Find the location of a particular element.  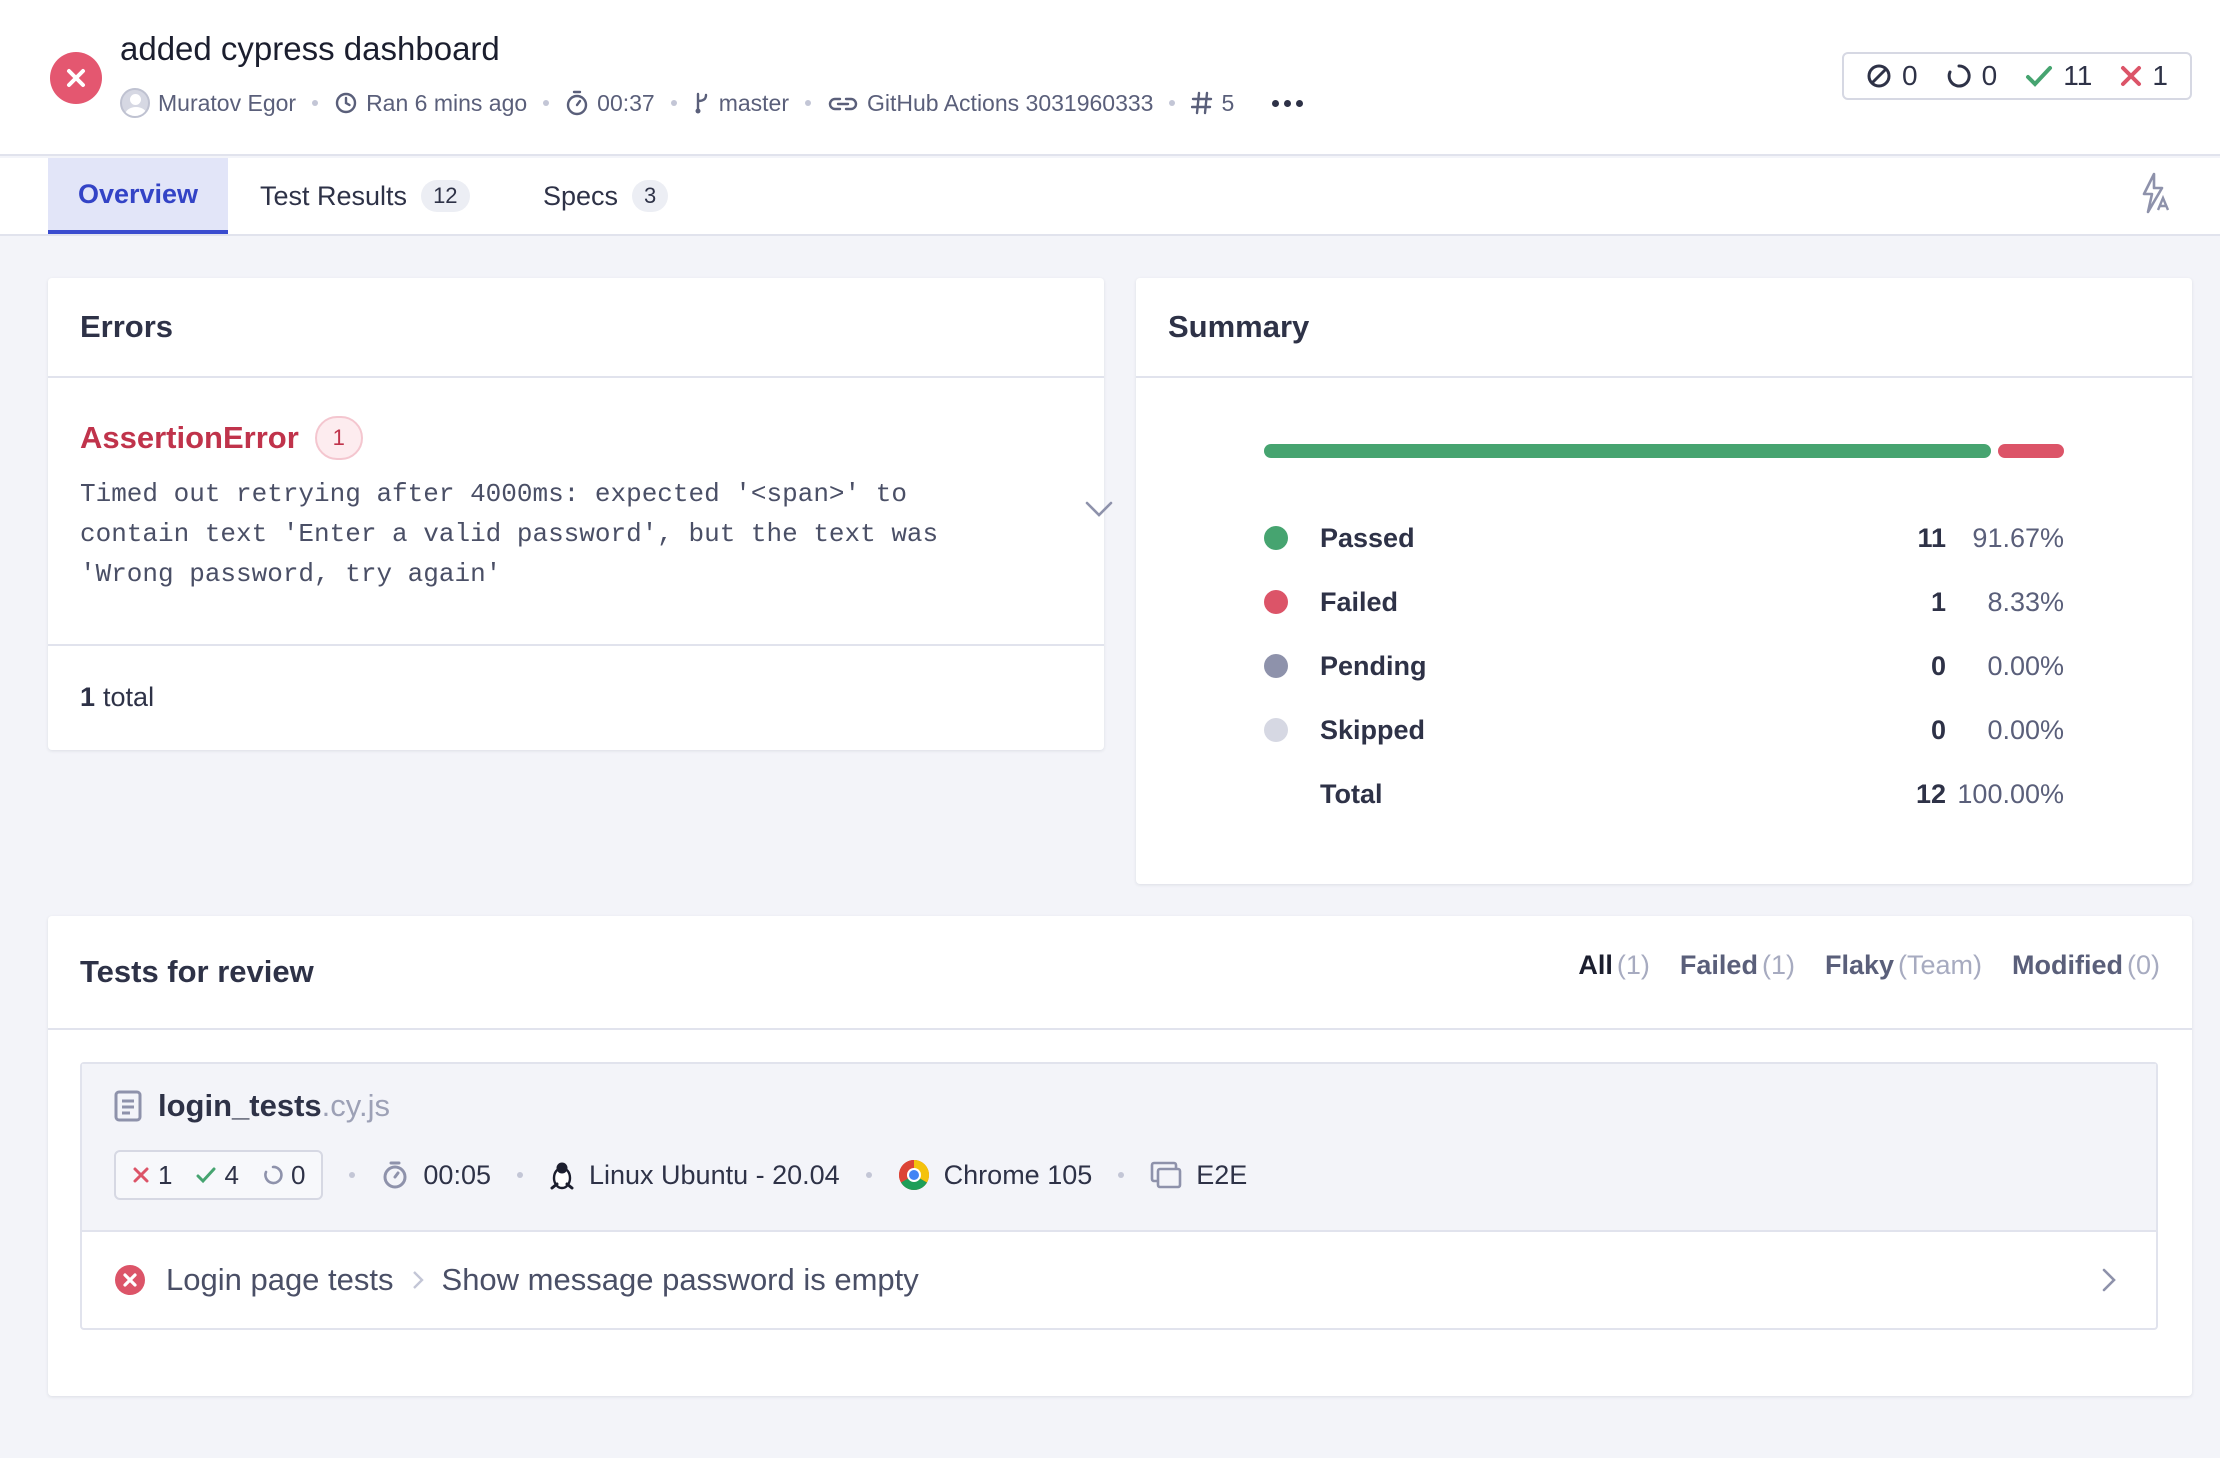

failed-counter: 1 is located at coordinates (2144, 76).